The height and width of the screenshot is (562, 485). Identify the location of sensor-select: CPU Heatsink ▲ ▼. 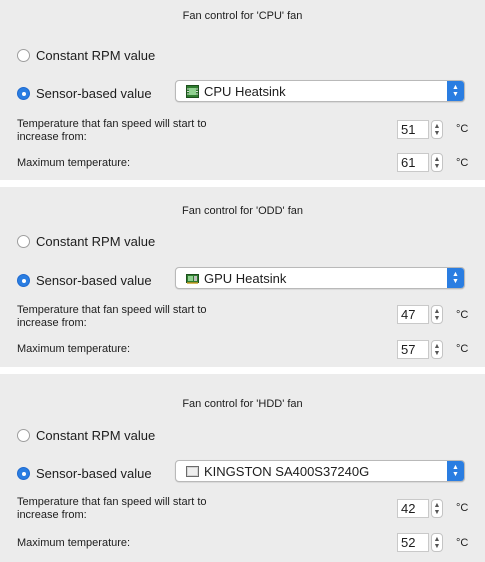
(320, 91).